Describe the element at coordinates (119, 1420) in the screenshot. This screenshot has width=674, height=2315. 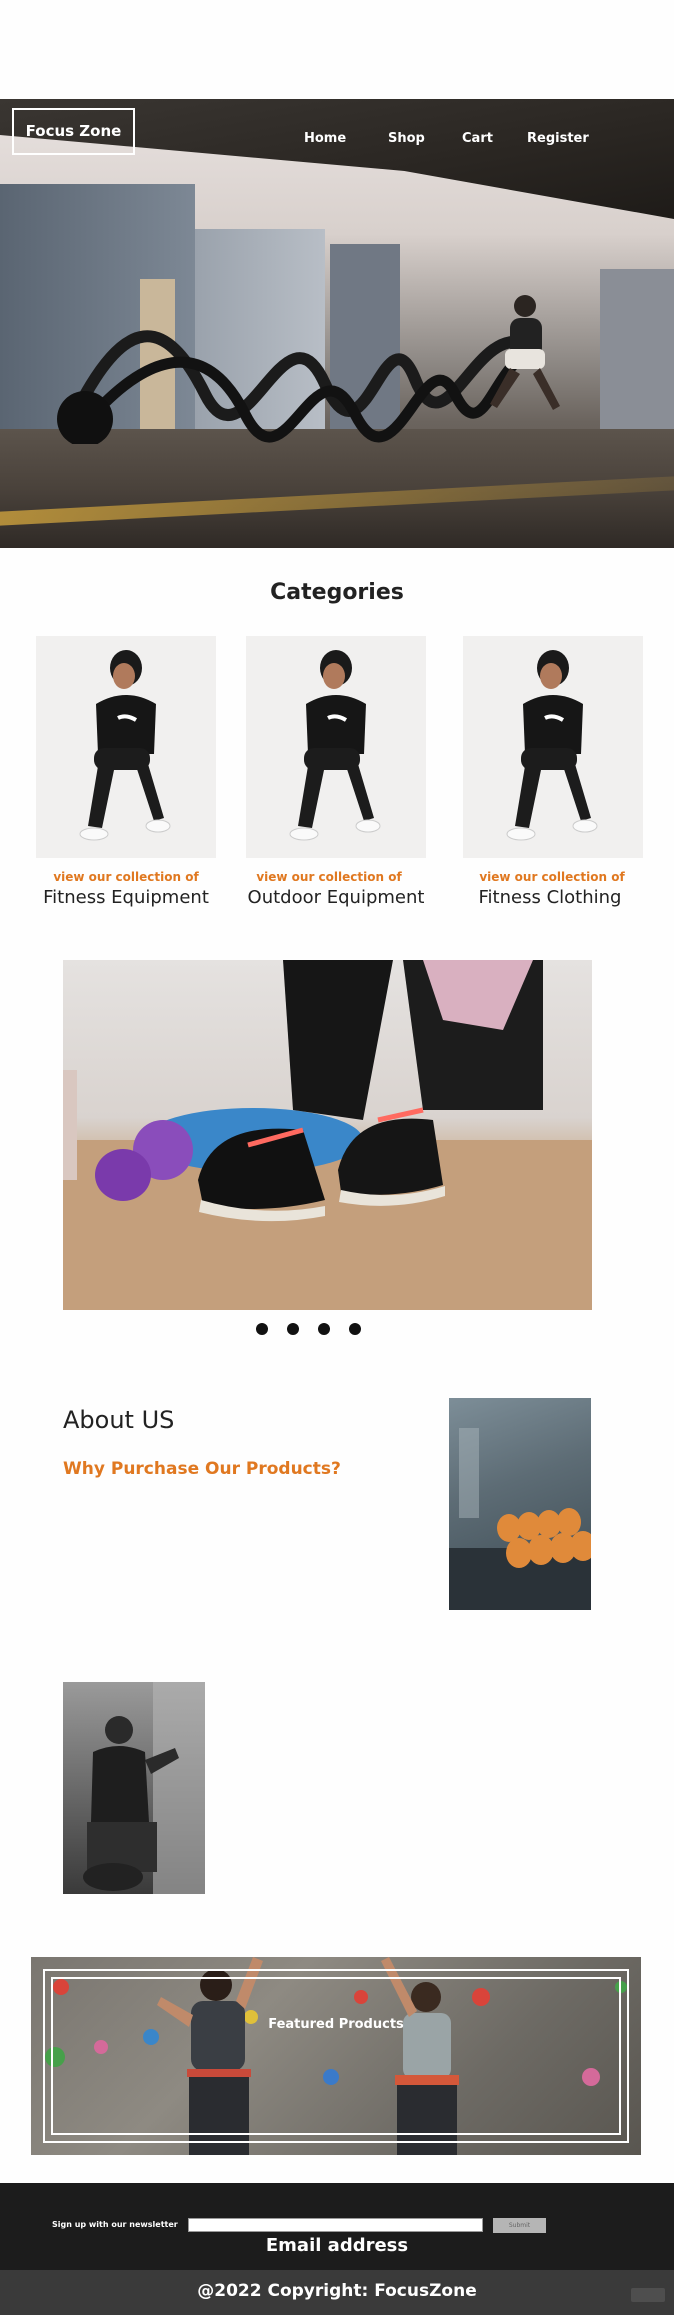
I see `about-title: About US` at that location.